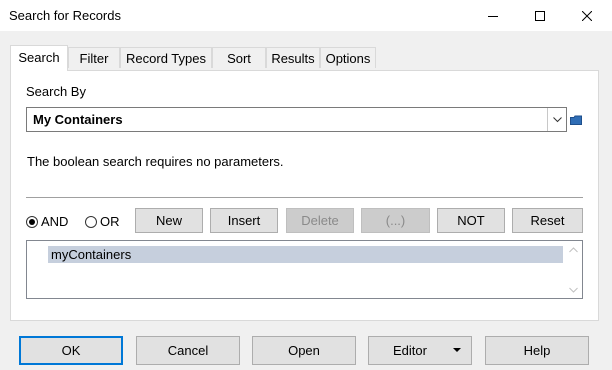 Image resolution: width=612 pixels, height=370 pixels. I want to click on and-radio-label: AND, so click(55, 221).